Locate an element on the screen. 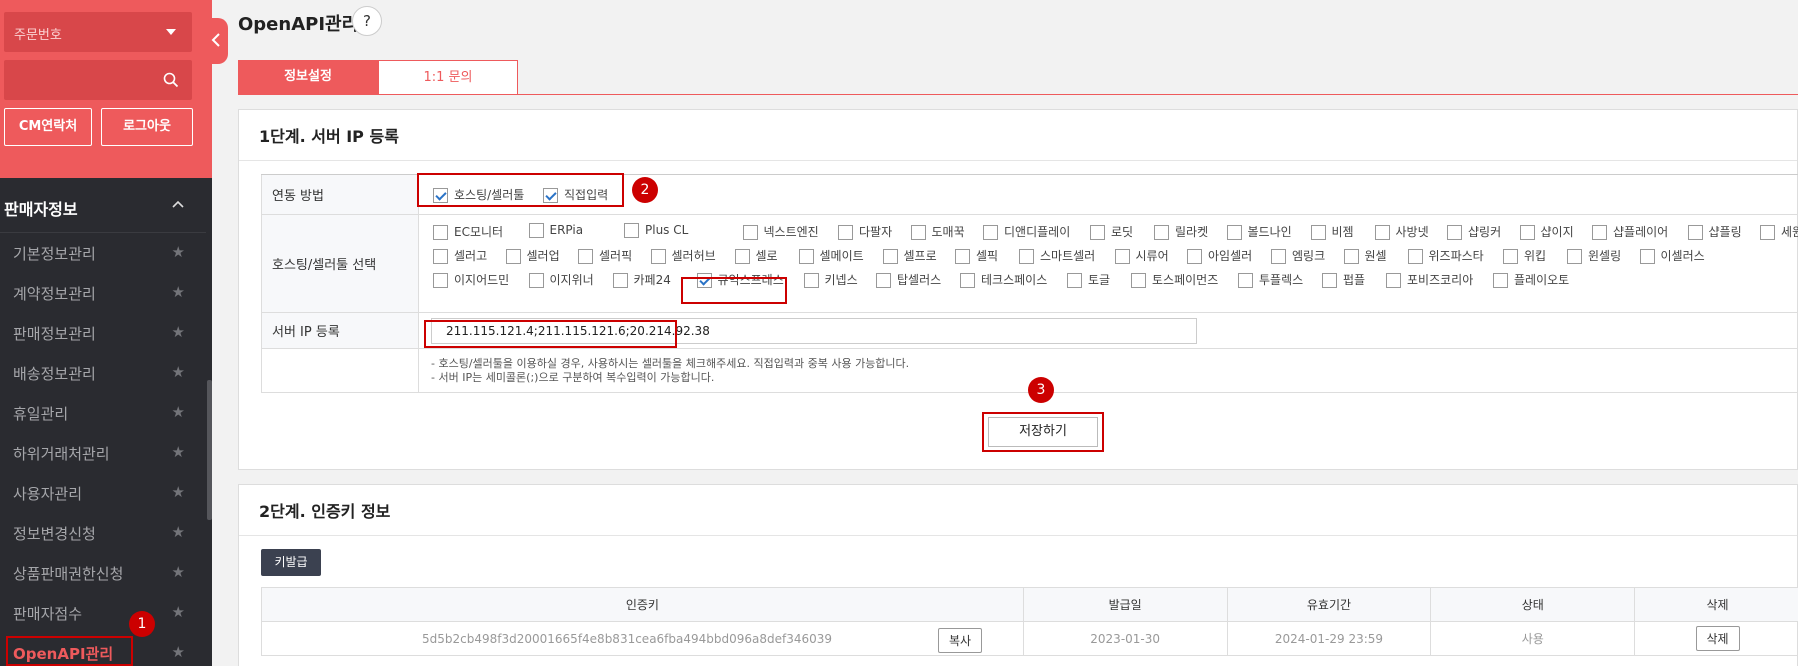 The image size is (1798, 666). hosting-option: 넥스트엔진 is located at coordinates (780, 231).